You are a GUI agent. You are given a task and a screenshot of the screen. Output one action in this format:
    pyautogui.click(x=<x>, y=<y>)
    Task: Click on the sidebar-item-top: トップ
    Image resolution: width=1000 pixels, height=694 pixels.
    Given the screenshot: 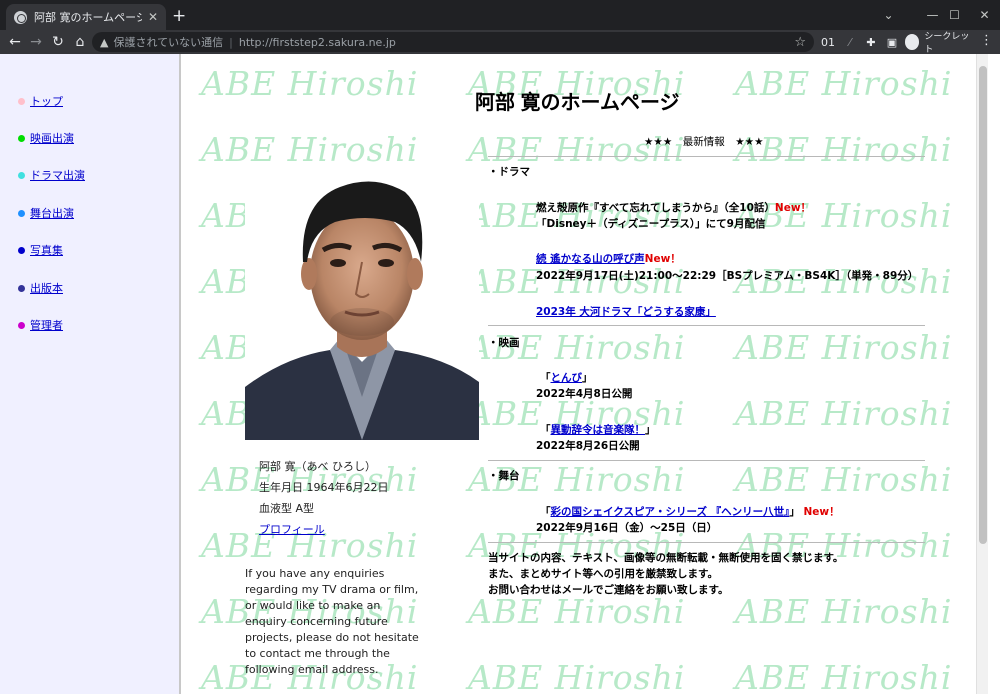 What is the action you would take?
    pyautogui.click(x=40, y=101)
    